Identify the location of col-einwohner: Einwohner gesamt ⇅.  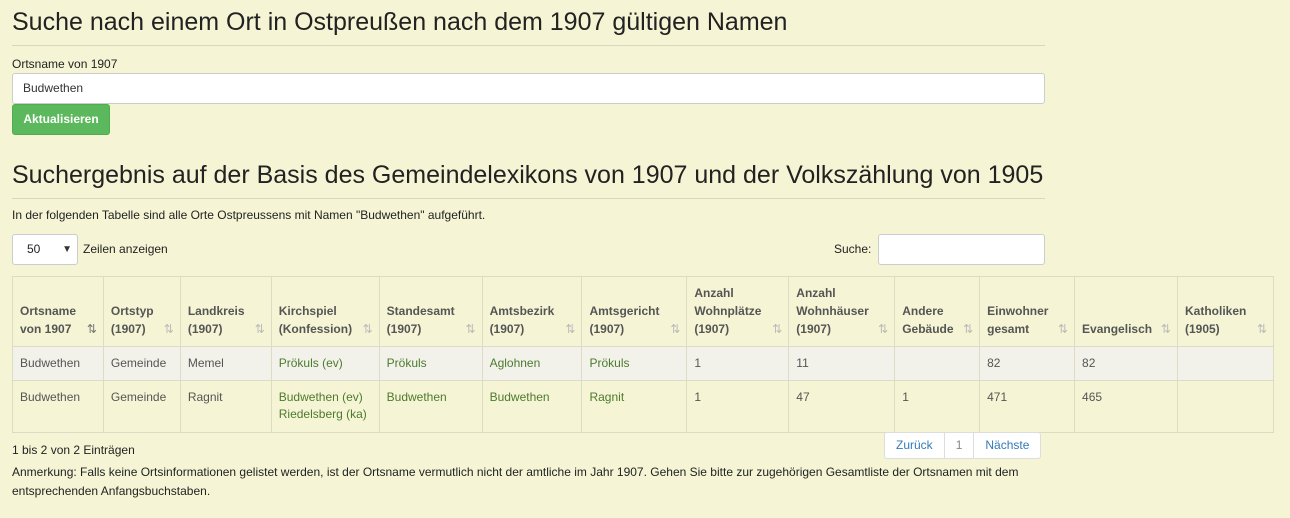
(1027, 311).